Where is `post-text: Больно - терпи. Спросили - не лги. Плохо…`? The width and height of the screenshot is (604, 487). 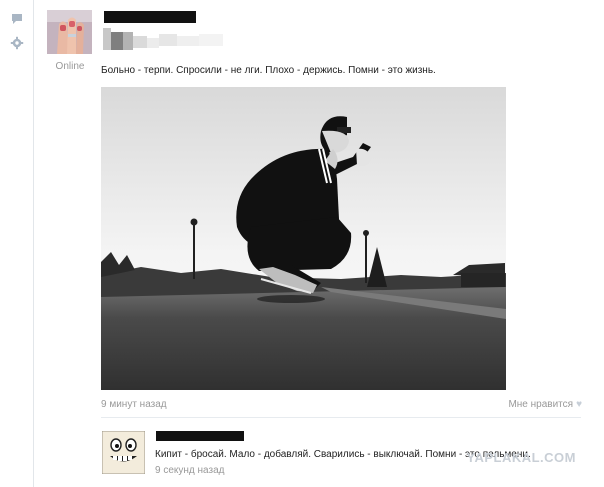
post-text: Больно - терпи. Спросили - не лги. Плохо… is located at coordinates (268, 70).